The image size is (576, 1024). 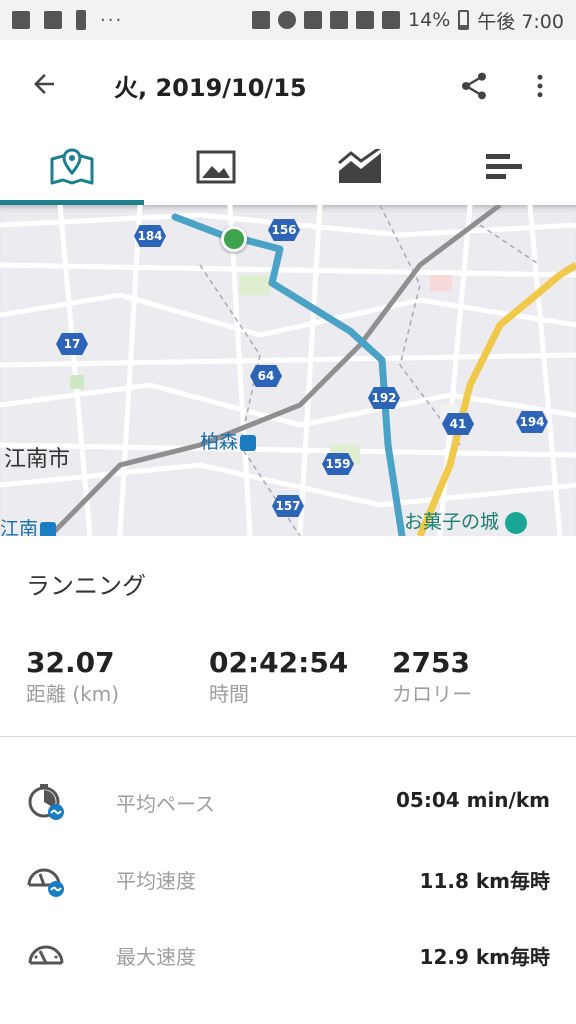 I want to click on more-vert-icon, so click(x=540, y=86).